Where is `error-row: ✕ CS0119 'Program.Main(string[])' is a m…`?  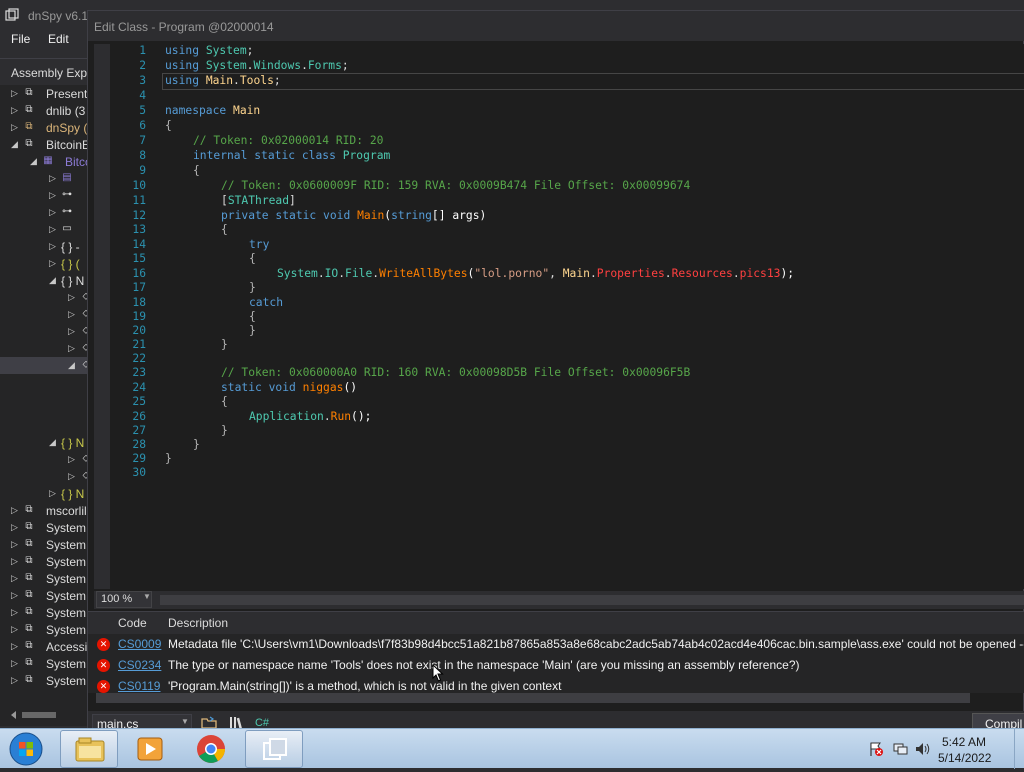 error-row: ✕ CS0119 'Program.Main(string[])' is a m… is located at coordinates (556, 685).